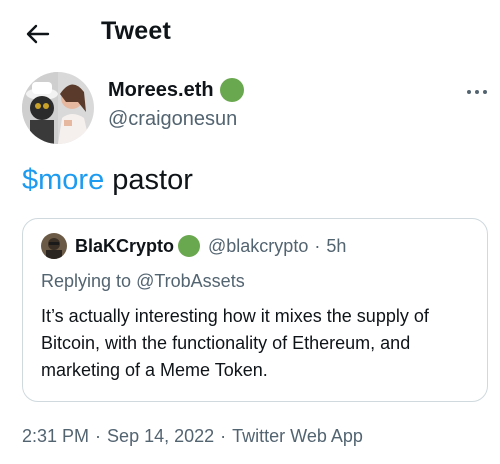 Image resolution: width=500 pixels, height=464 pixels. Describe the element at coordinates (124, 246) in the screenshot. I see `quote-display-name: BlaKCrypto` at that location.